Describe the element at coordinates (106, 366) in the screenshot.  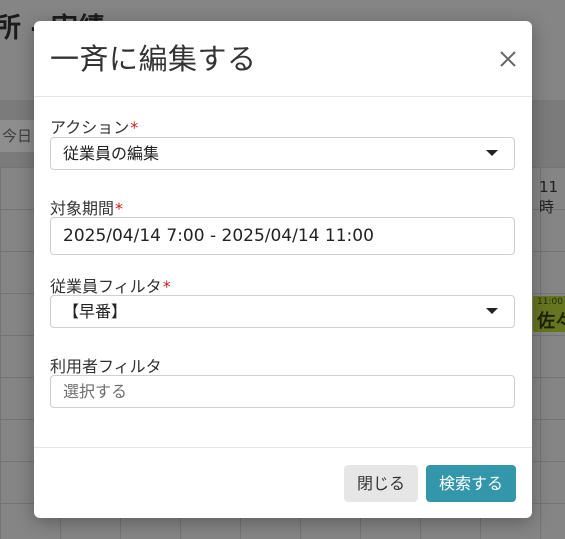
I see `user-filter-label: 利用者フィルタ` at that location.